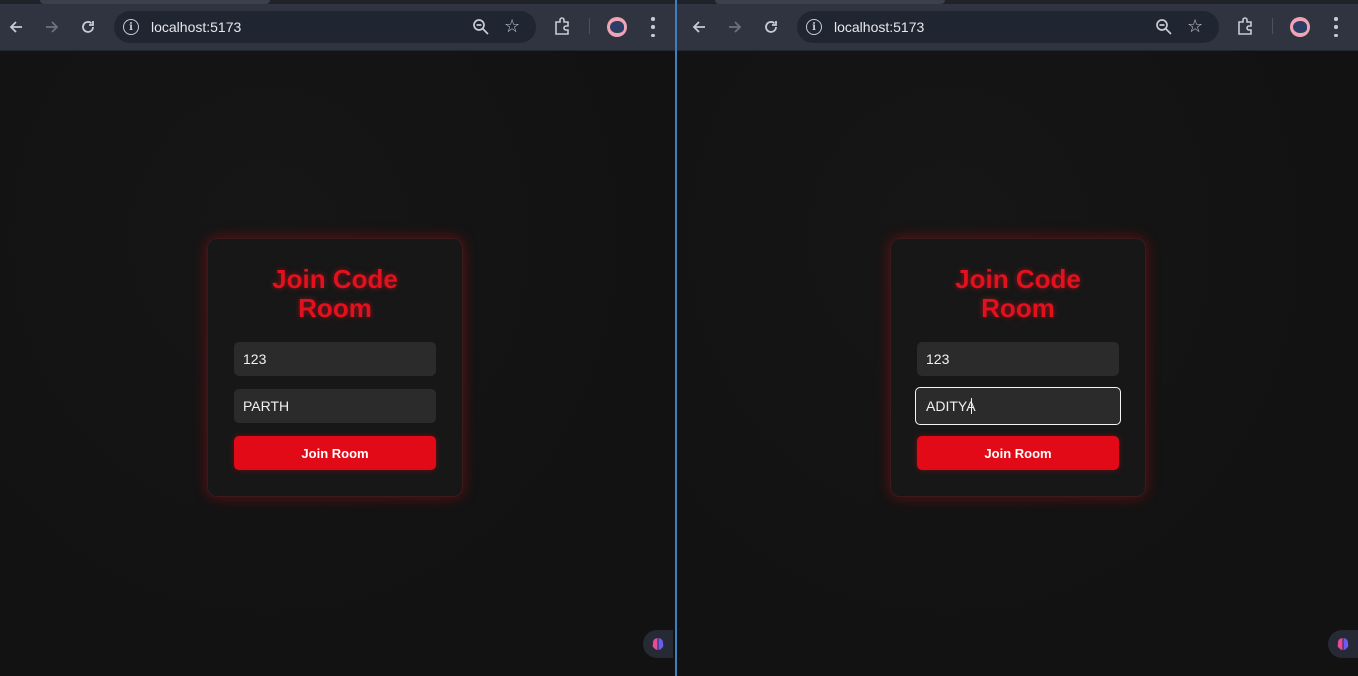 The image size is (1358, 676). What do you see at coordinates (971, 406) in the screenshot?
I see `text-caret` at bounding box center [971, 406].